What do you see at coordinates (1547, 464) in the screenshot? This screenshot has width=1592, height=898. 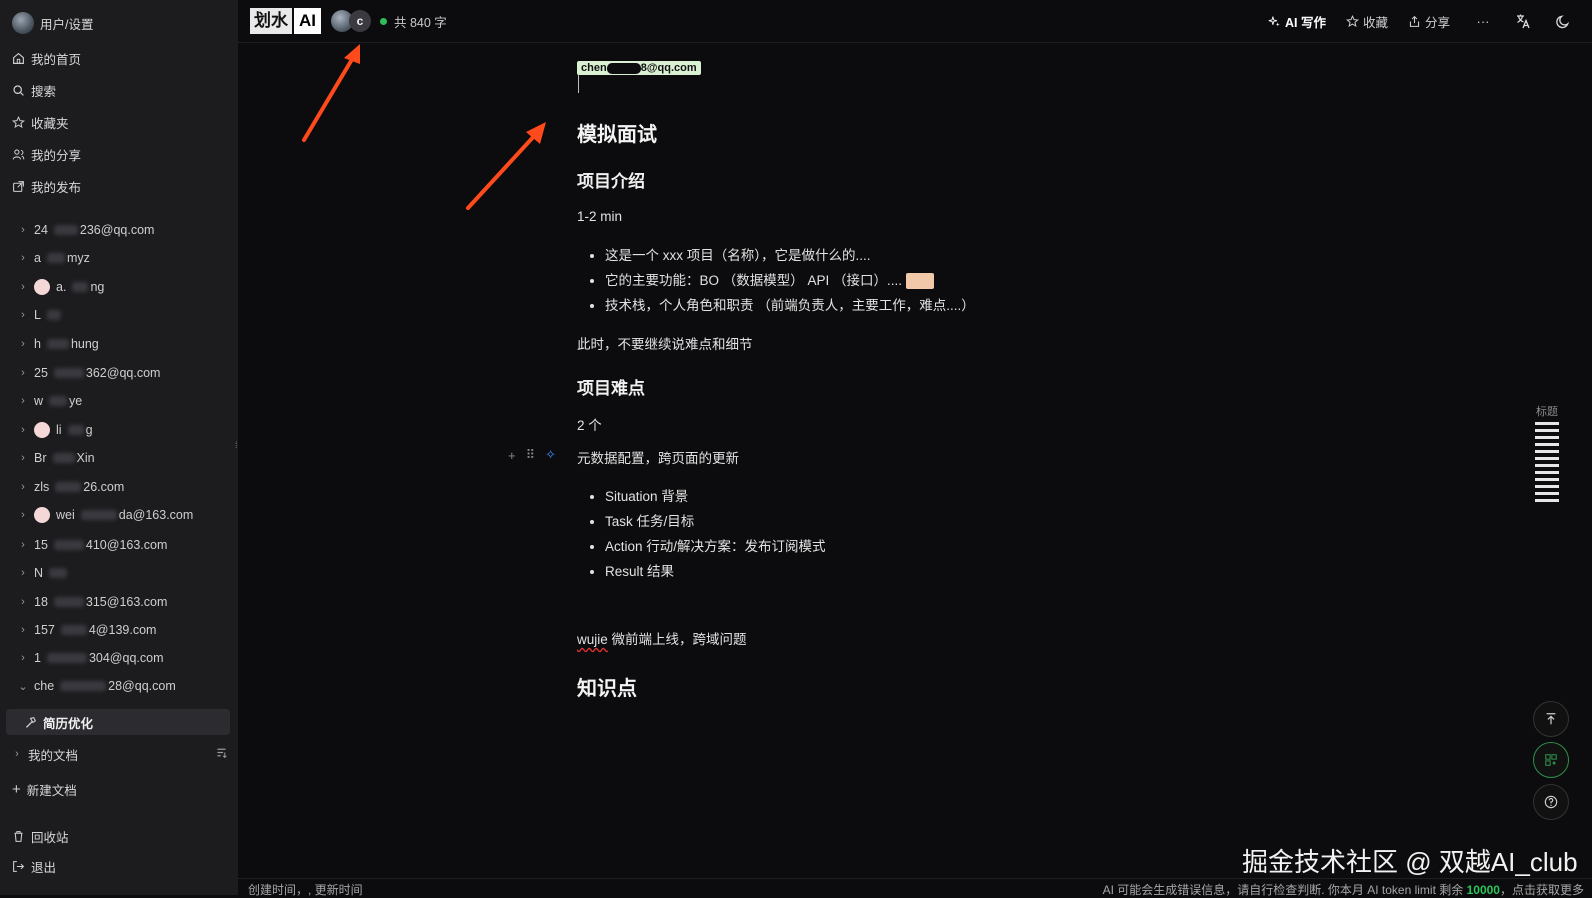 I see `outline-minimap` at bounding box center [1547, 464].